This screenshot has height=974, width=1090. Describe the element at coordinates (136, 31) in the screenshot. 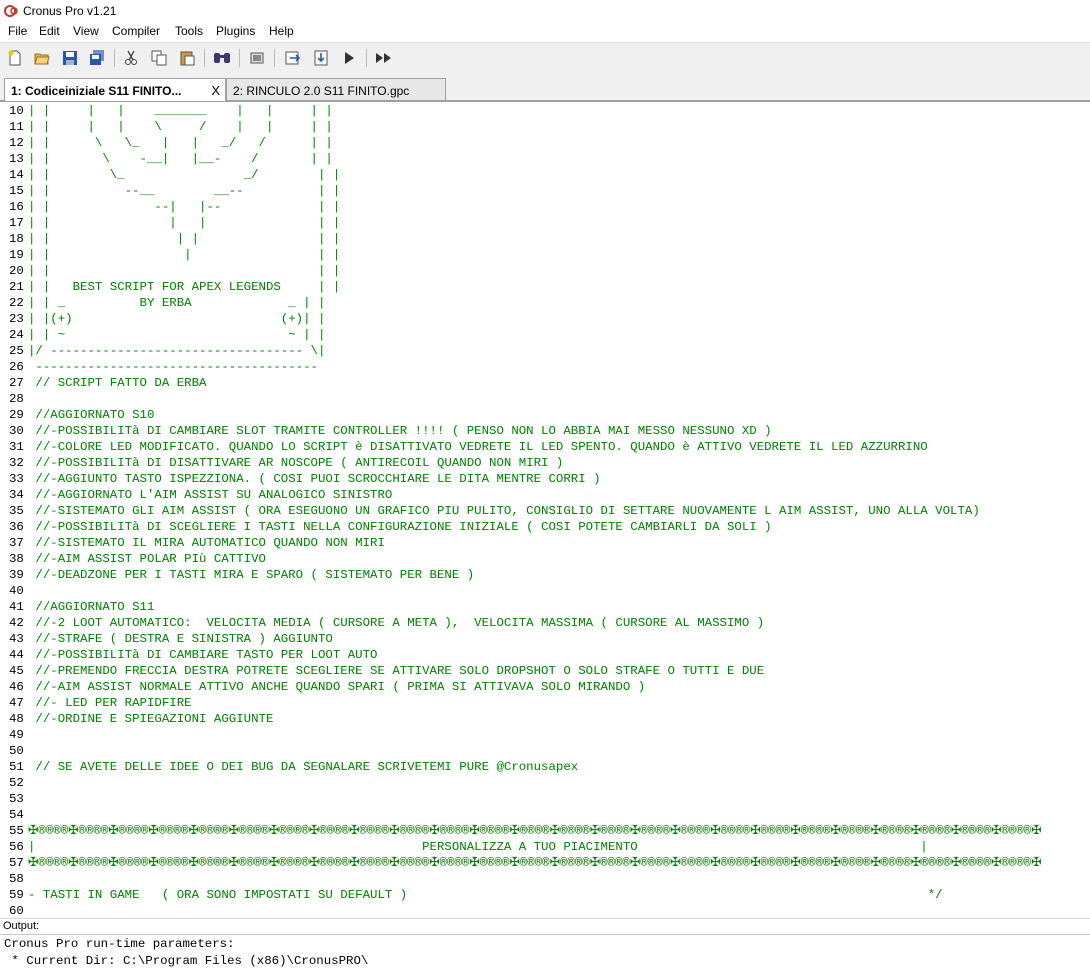

I see `menu-compiler: Compiler` at that location.